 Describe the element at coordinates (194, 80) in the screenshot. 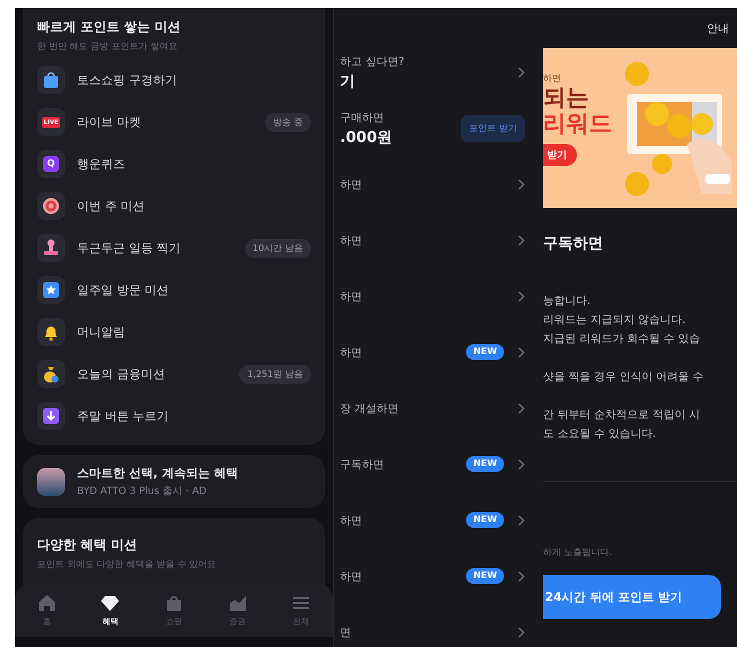

I see `mission-label: 토스쇼핑 구경하기` at that location.